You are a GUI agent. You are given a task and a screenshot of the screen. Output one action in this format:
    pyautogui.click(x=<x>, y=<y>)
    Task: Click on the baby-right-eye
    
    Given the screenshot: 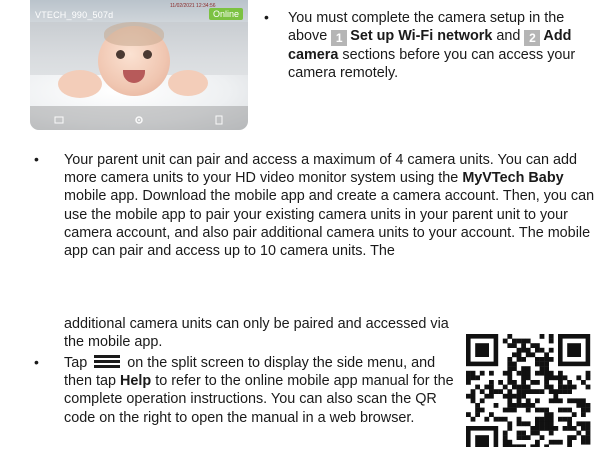 What is the action you would take?
    pyautogui.click(x=147, y=54)
    